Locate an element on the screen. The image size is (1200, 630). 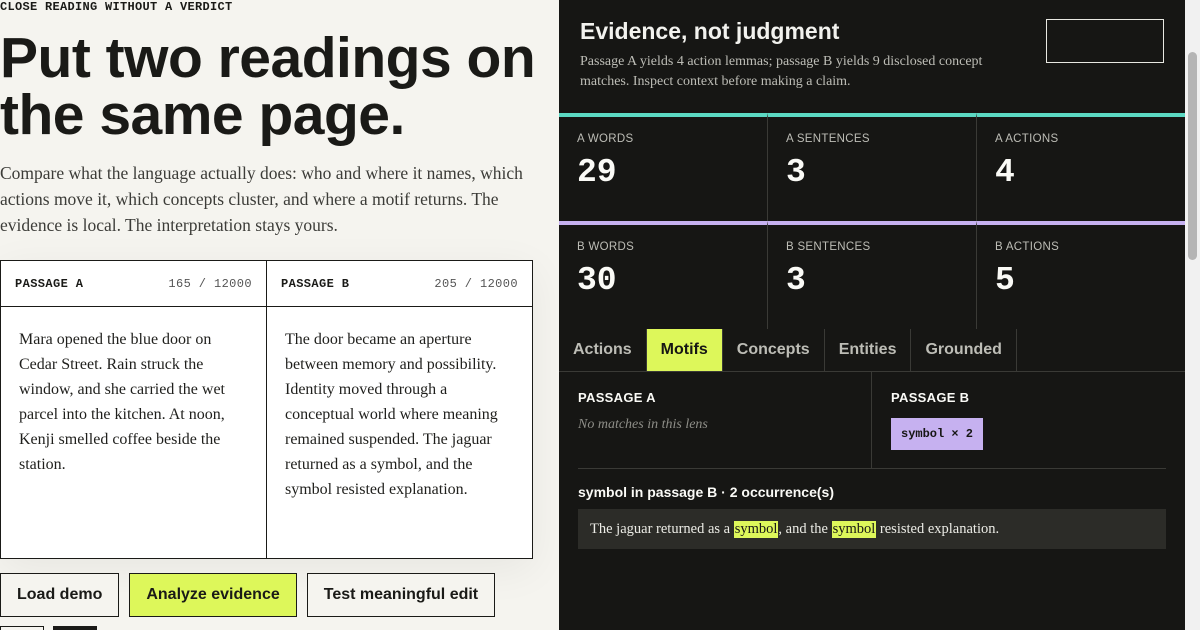
passage-a-header: PASSAGE A 165 / 12000 is located at coordinates (133, 284).